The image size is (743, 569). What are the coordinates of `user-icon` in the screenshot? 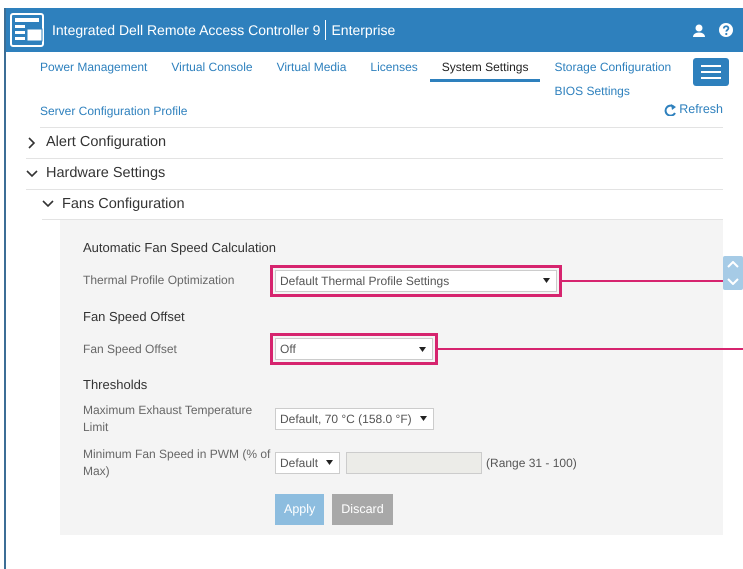 It's located at (699, 30).